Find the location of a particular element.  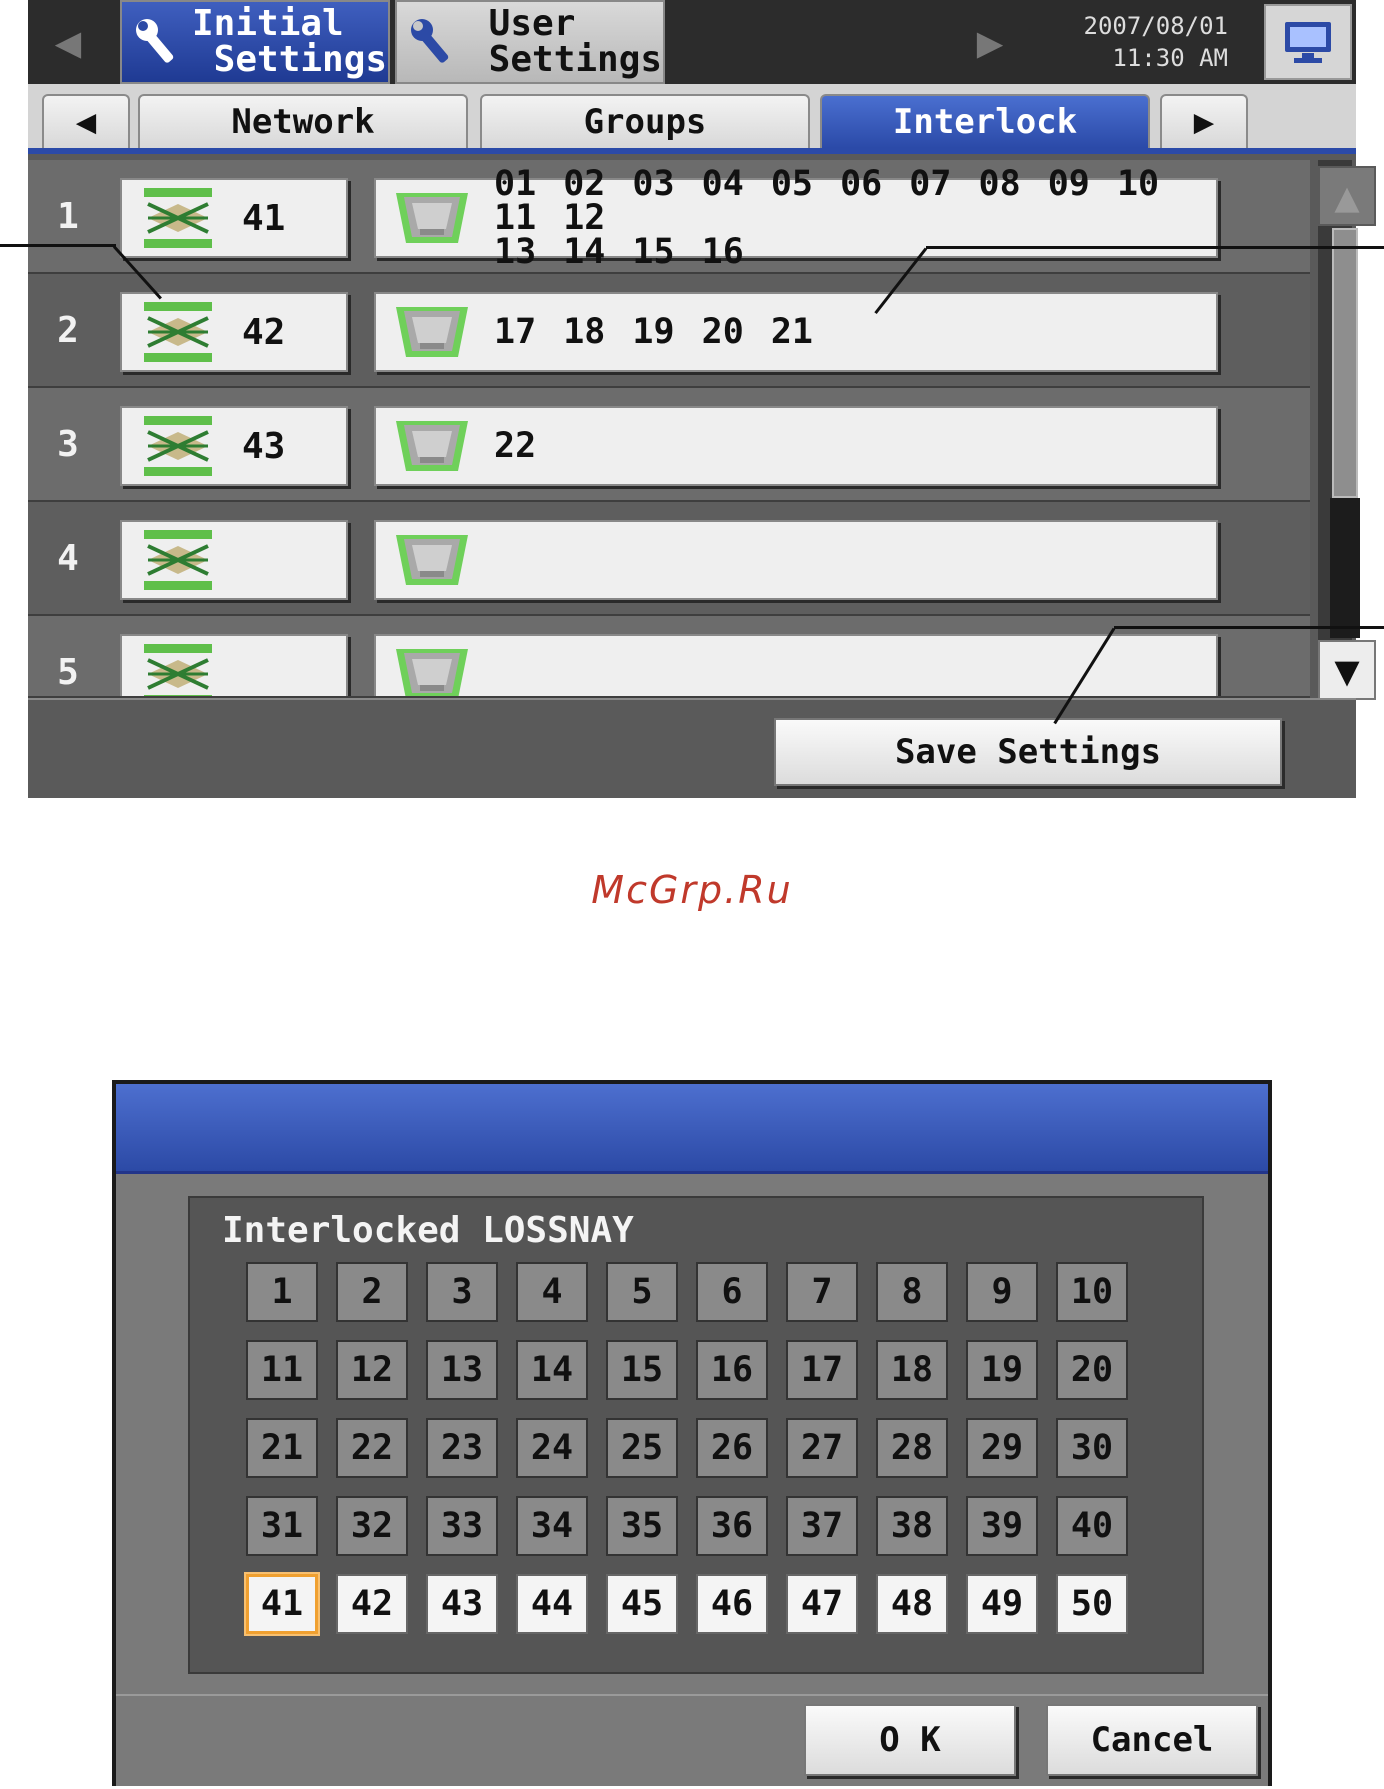

ok-button: O K is located at coordinates (910, 1740).